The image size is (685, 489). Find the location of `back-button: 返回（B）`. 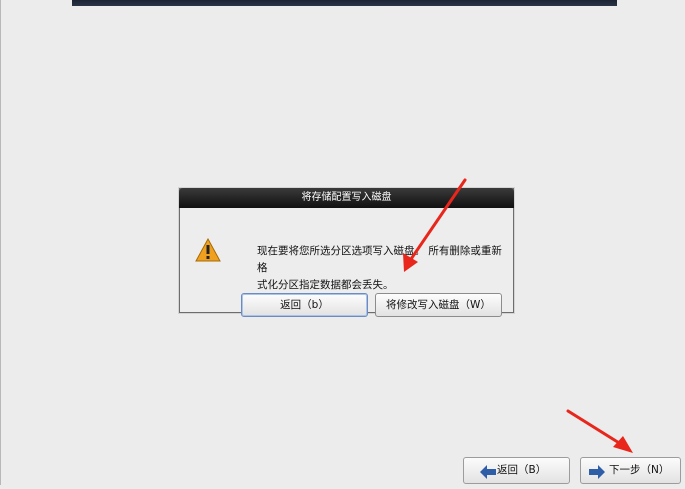

back-button: 返回（B） is located at coordinates (516, 470).